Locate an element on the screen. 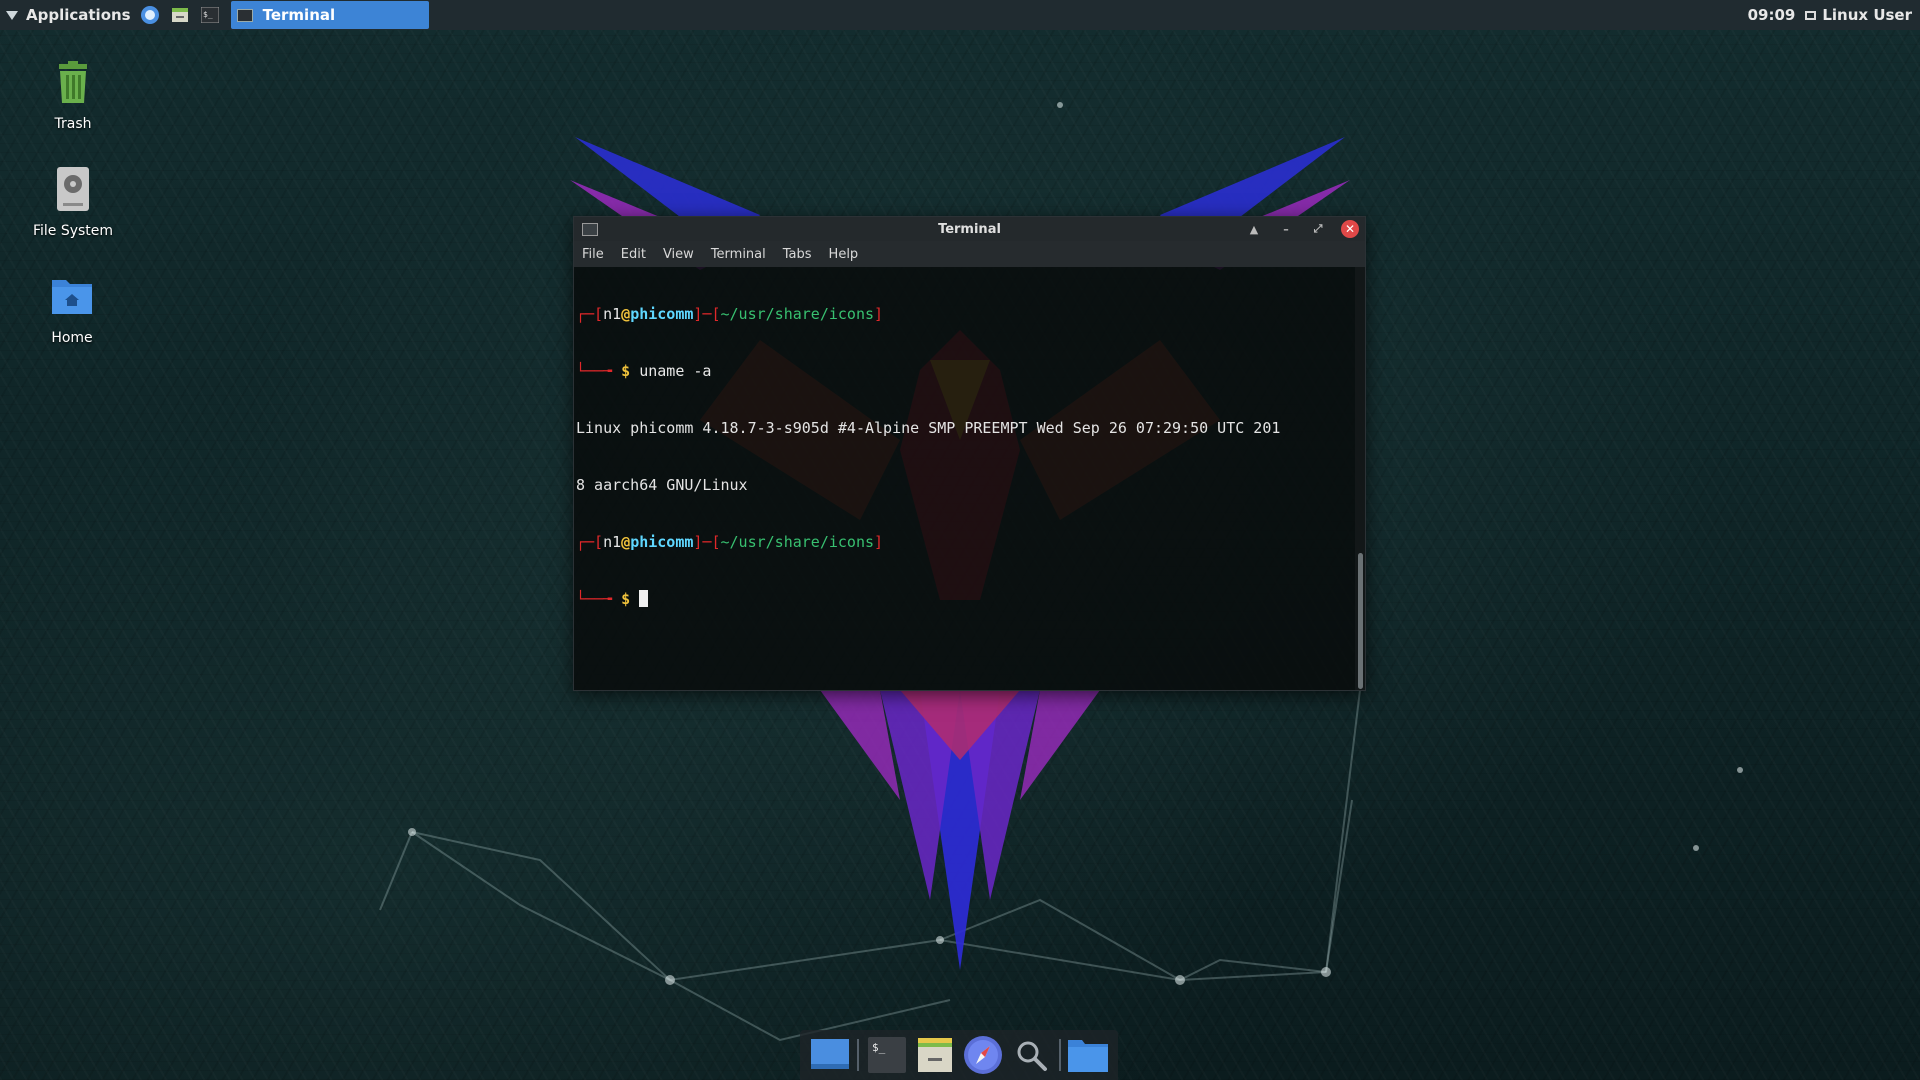 The image size is (1920, 1080). output-line: 8 aarch64 GNU/Linux is located at coordinates (662, 485).